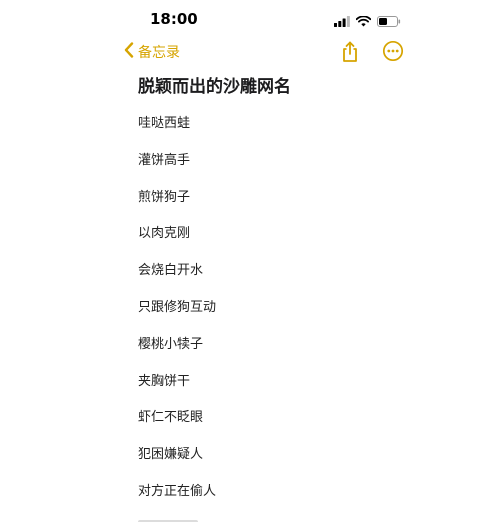 The width and height of the screenshot is (500, 522). Describe the element at coordinates (250, 53) in the screenshot. I see `nav-bar: 备忘录` at that location.